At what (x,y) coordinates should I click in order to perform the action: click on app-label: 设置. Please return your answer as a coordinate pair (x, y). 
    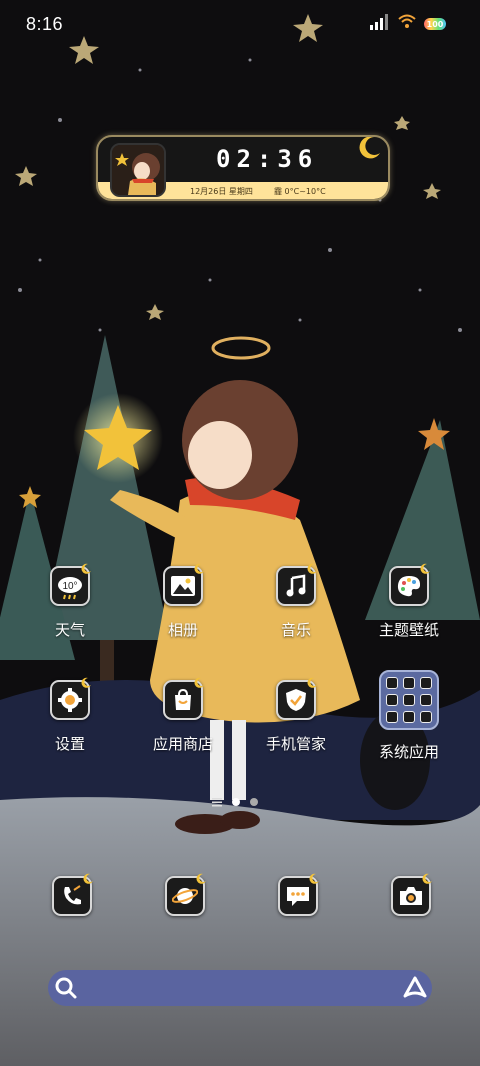
    Looking at the image, I should click on (69, 744).